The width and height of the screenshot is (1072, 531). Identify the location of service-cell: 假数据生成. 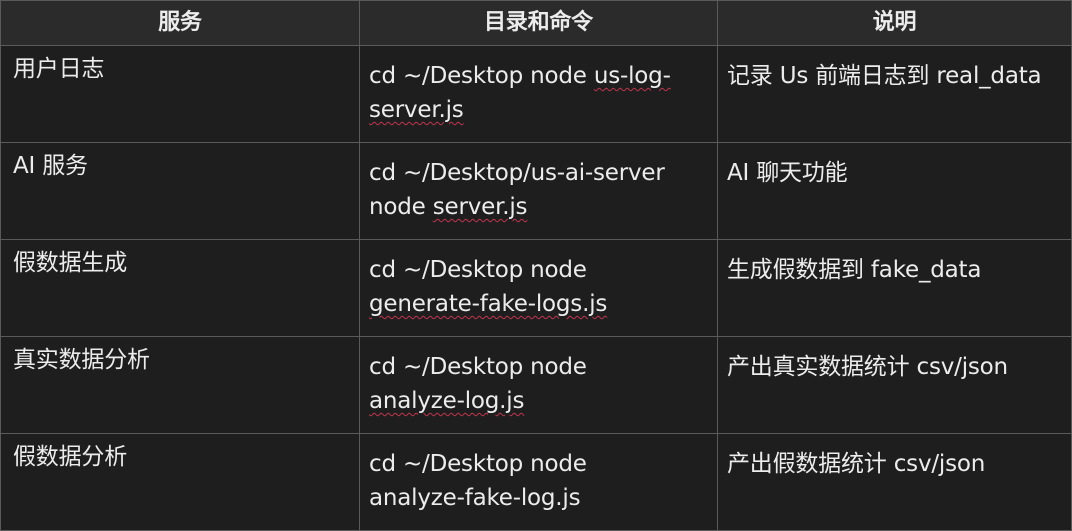
(180, 288).